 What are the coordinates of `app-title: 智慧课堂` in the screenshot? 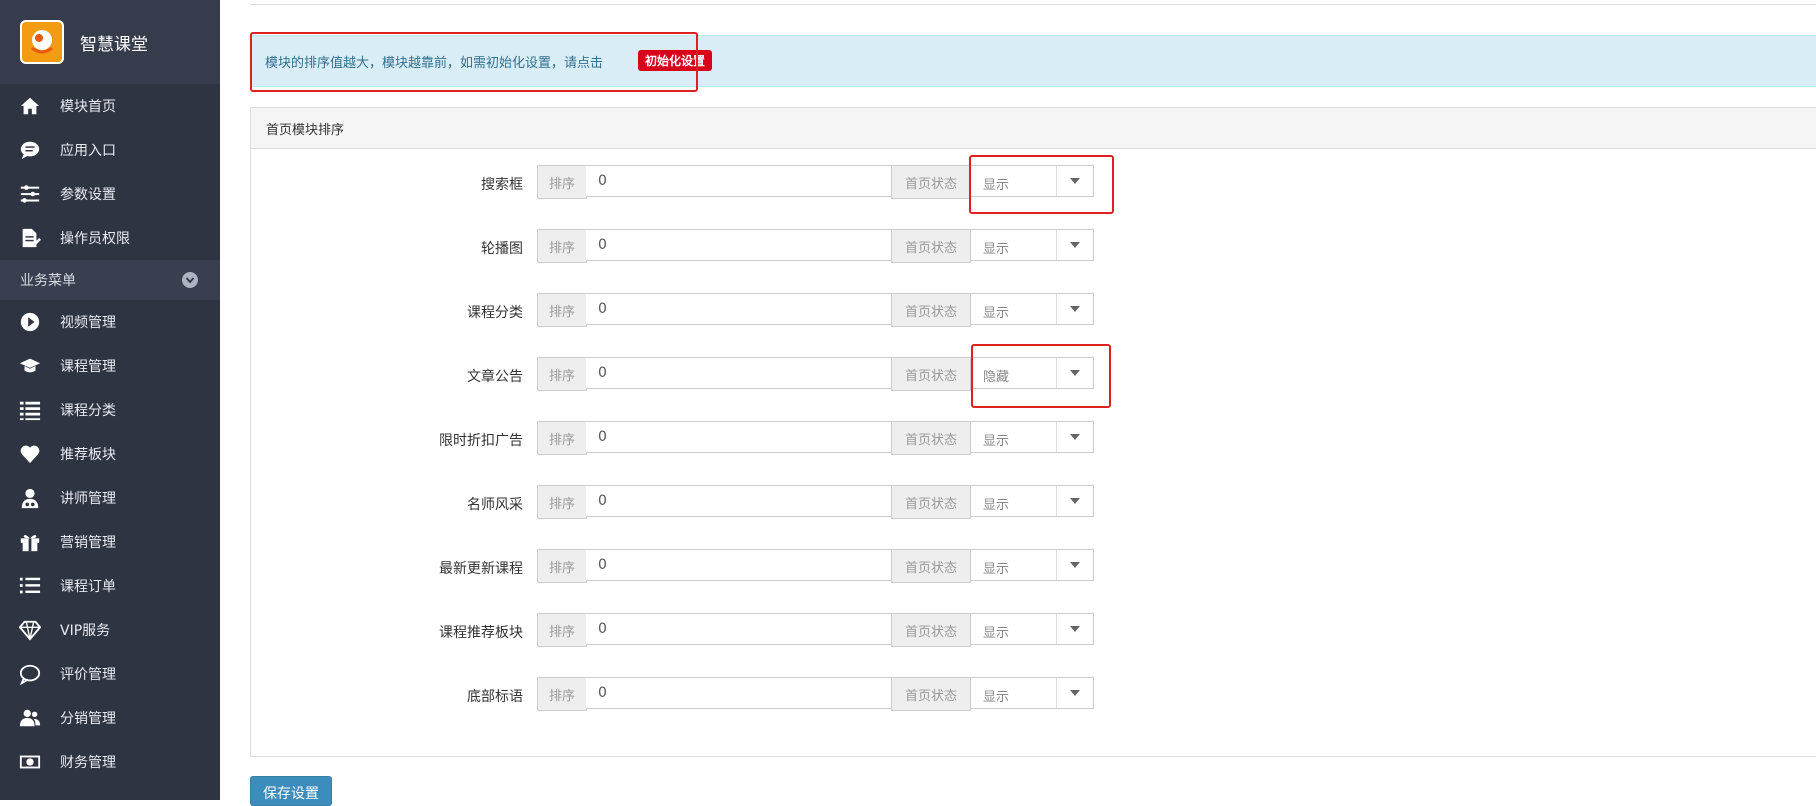 It's located at (114, 44).